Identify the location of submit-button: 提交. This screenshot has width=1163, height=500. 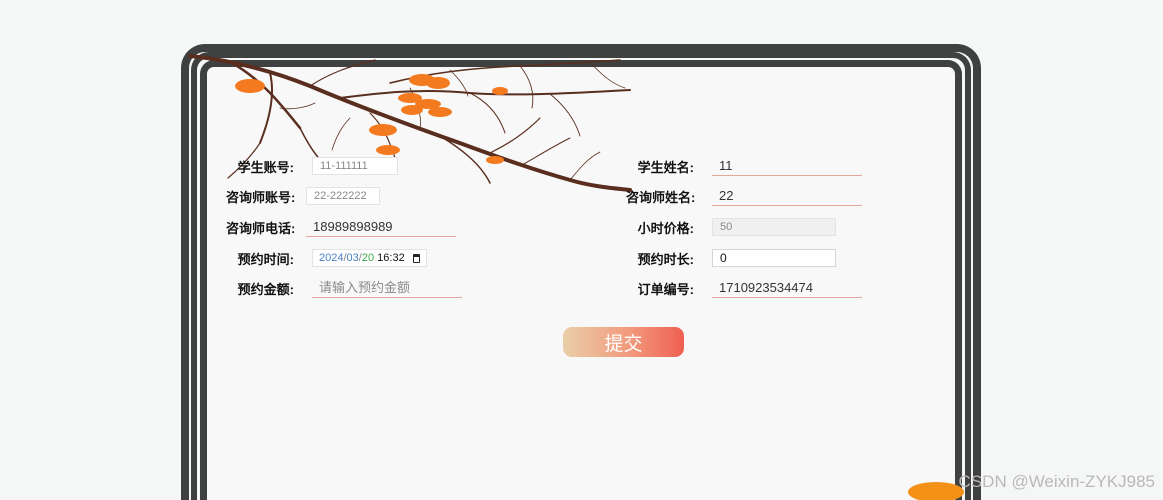
(623, 342).